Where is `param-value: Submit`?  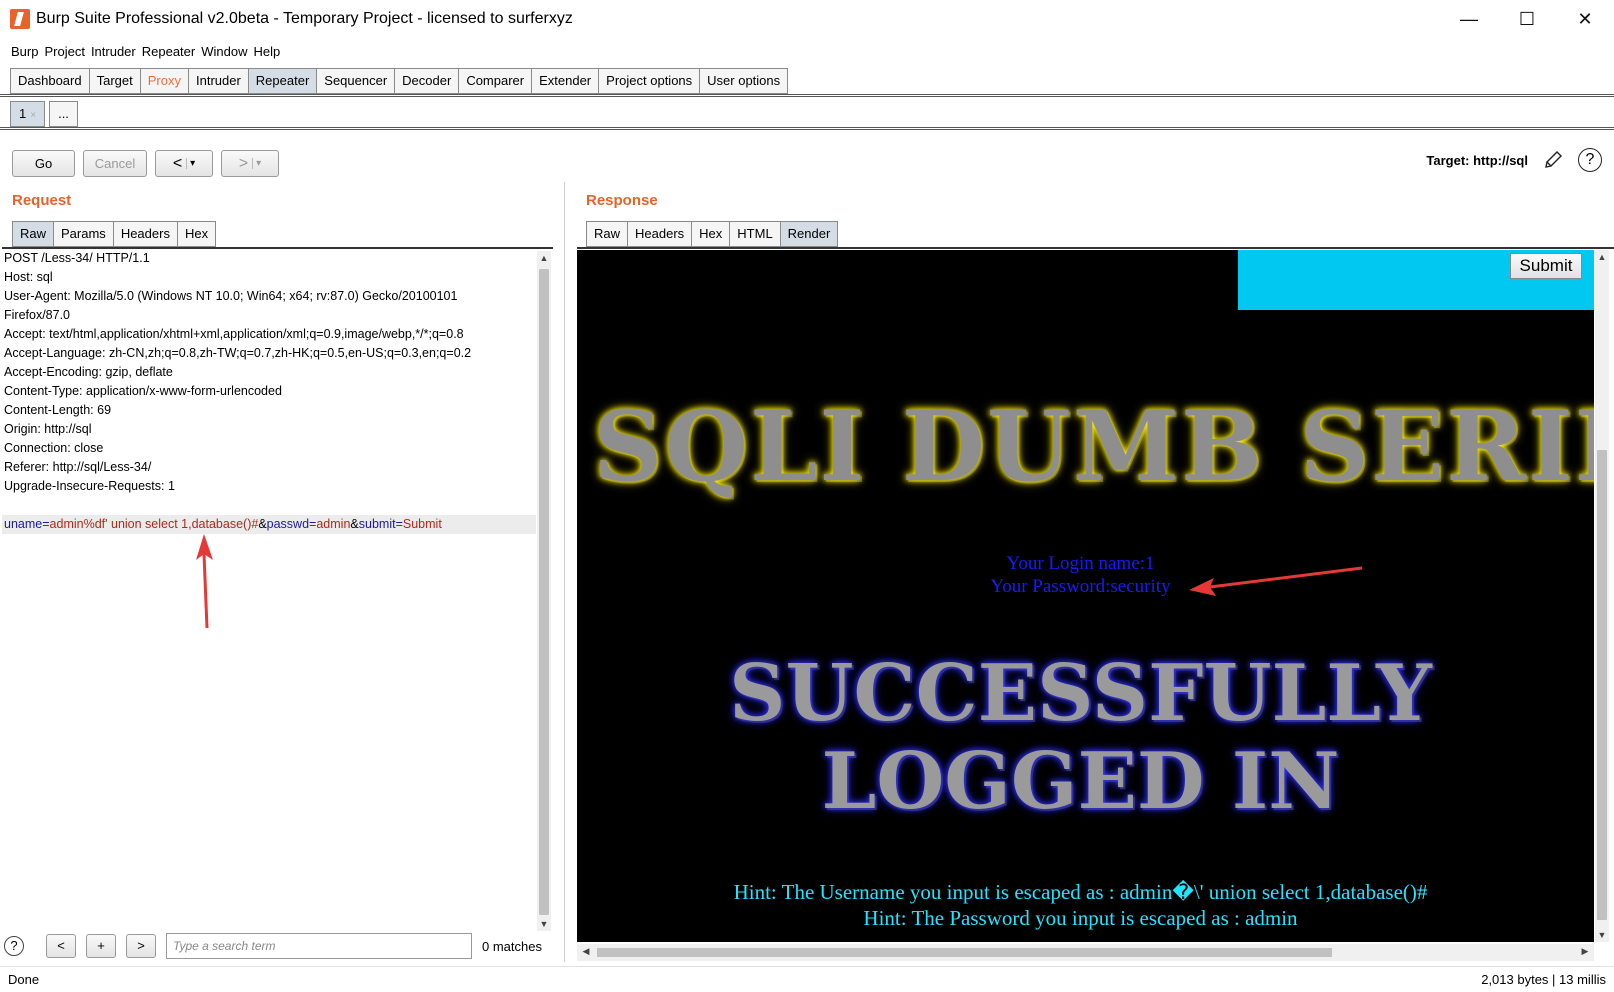 param-value: Submit is located at coordinates (422, 524).